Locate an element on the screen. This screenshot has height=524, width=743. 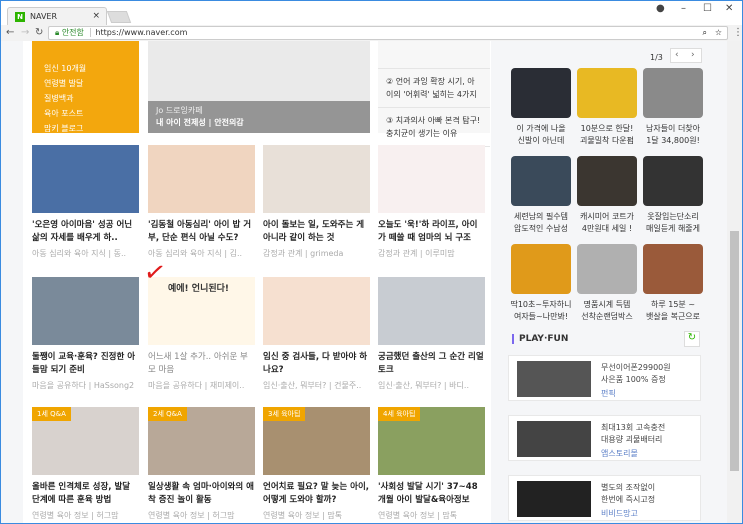
shop-item: 명품시계 득템 선착순랜덤박스 is located at coordinates (607, 283).